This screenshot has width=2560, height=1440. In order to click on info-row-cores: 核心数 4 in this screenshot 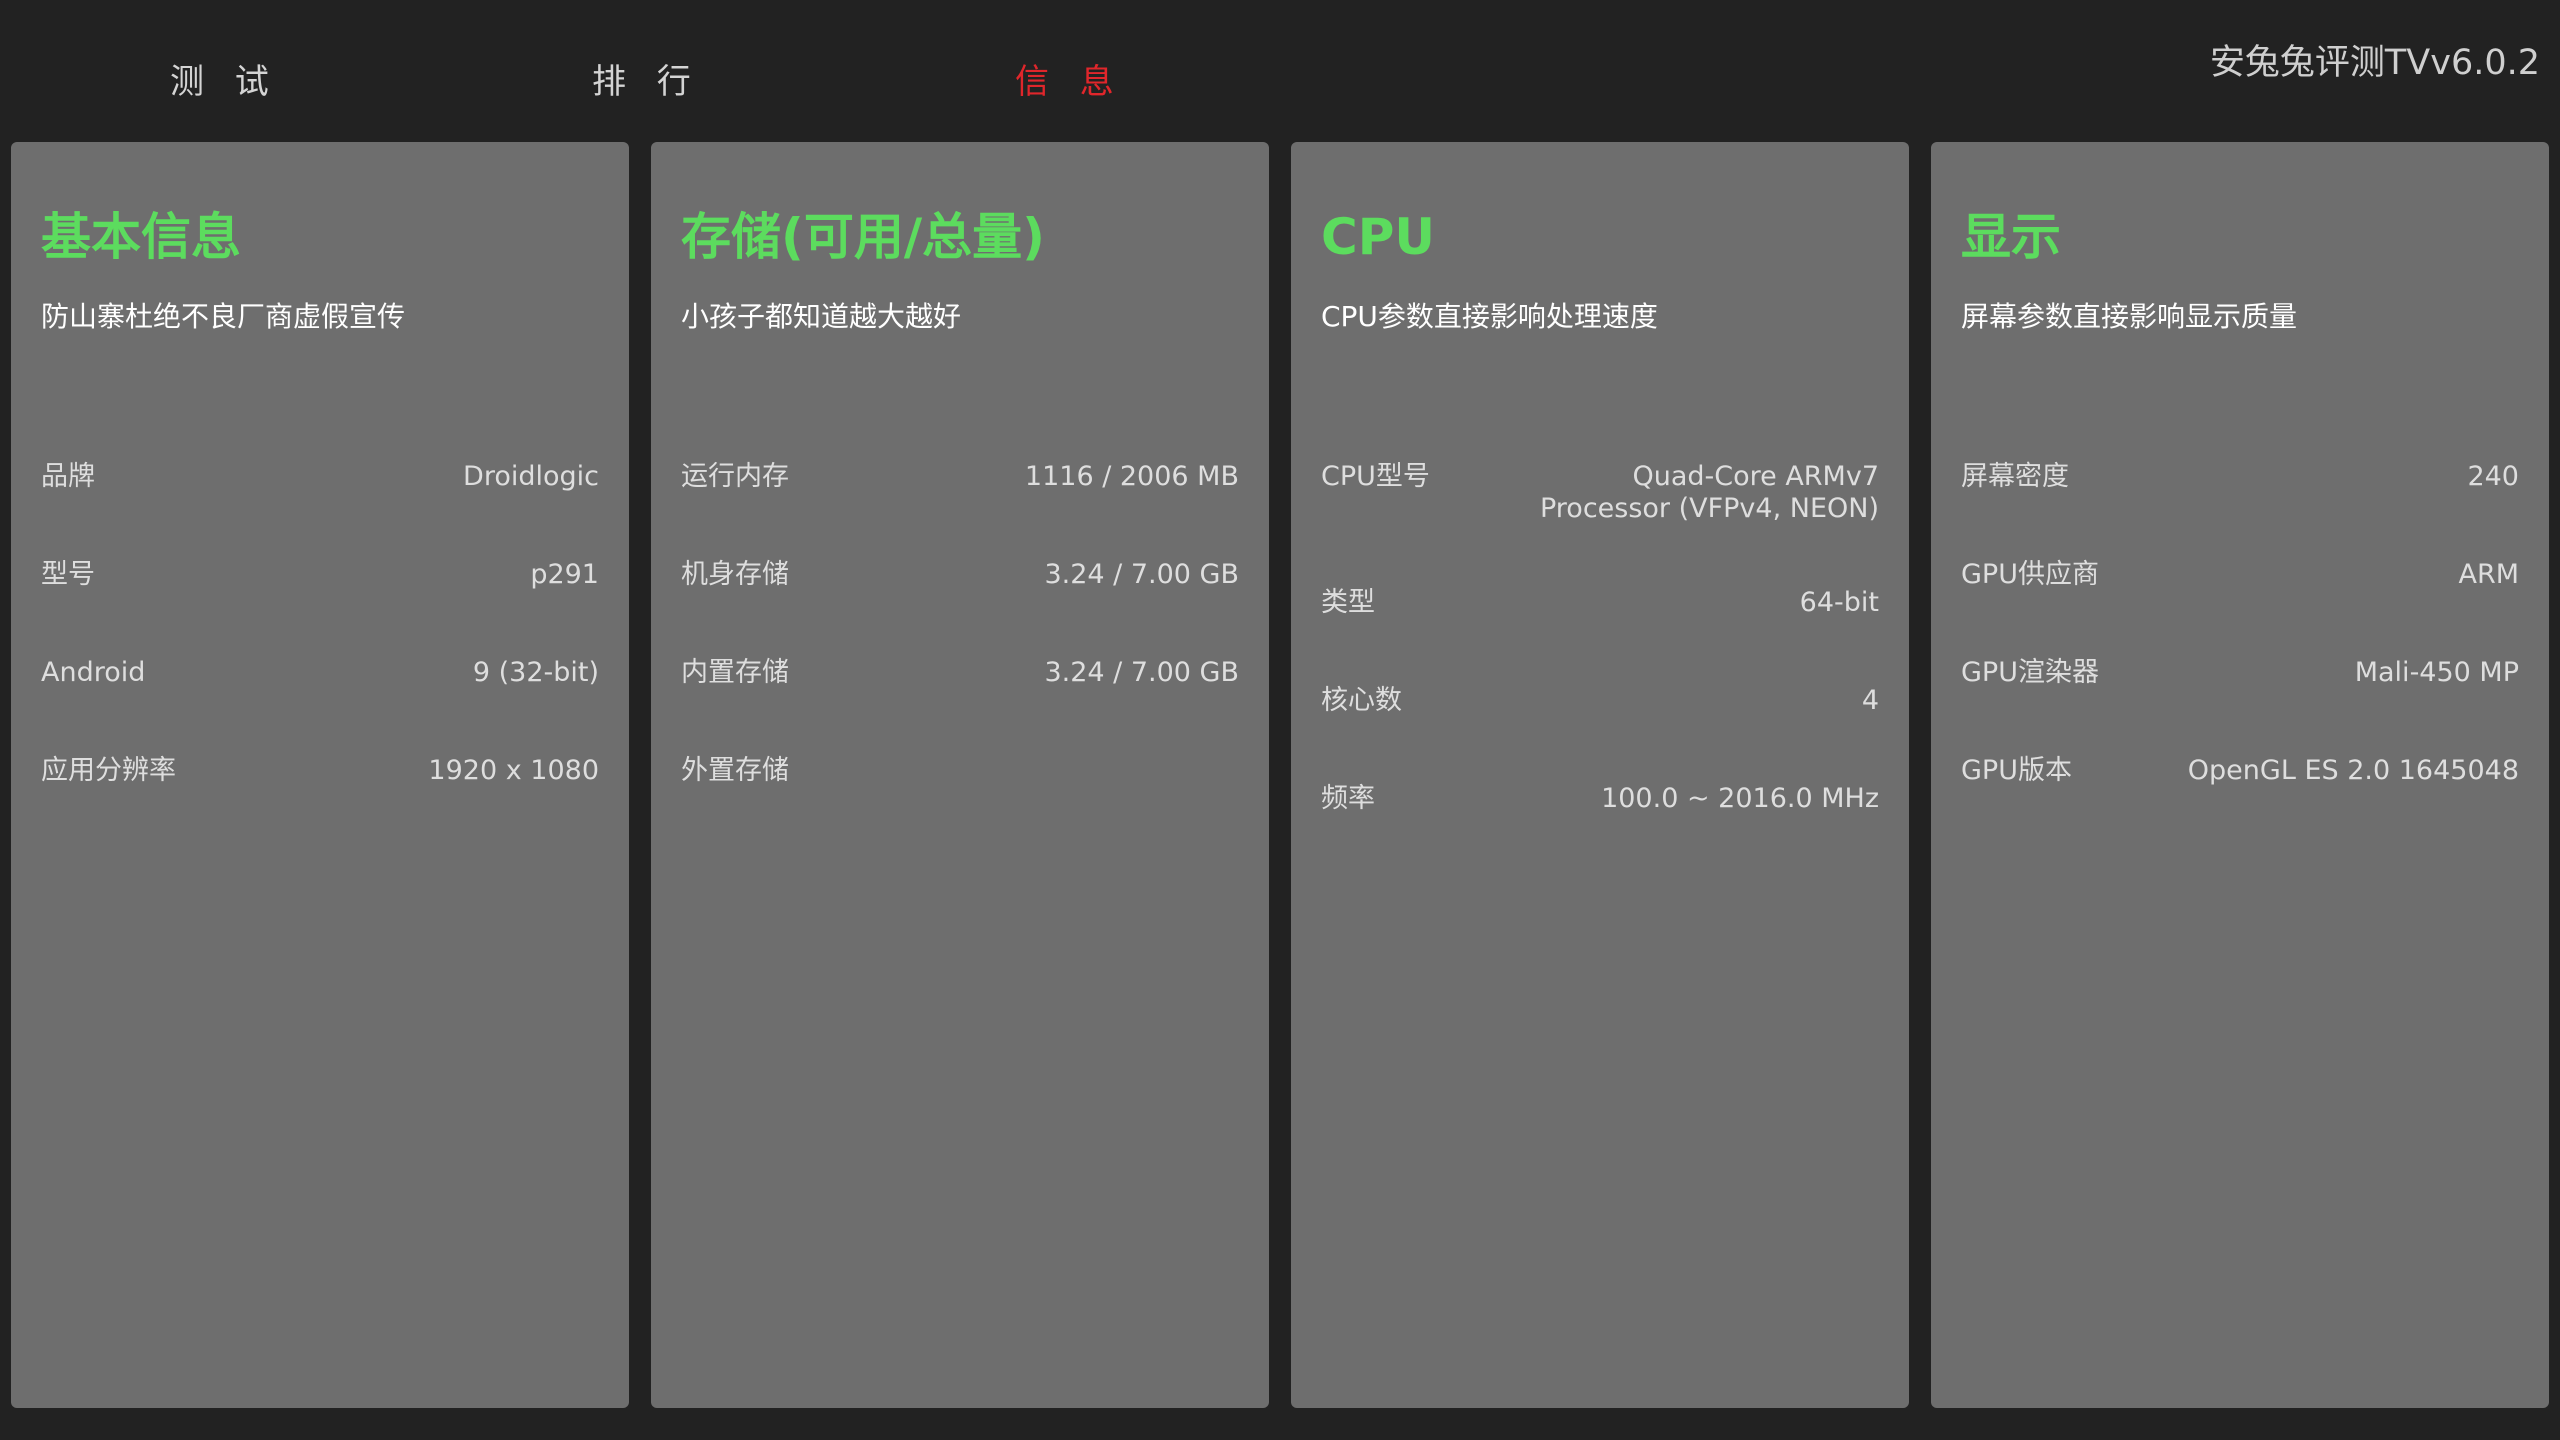, I will do `click(1600, 701)`.